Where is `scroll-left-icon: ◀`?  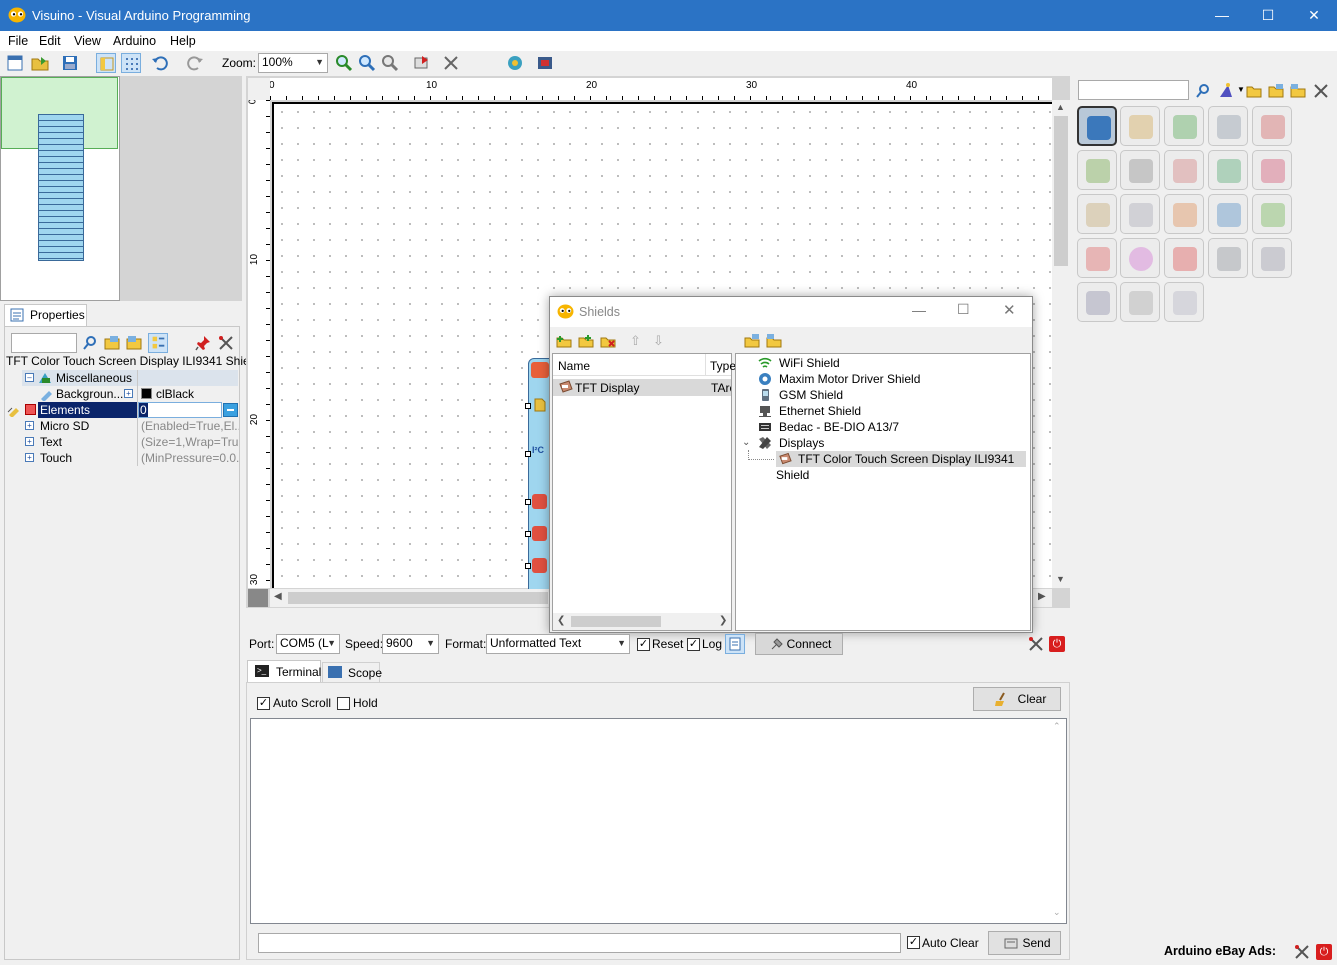
scroll-left-icon: ◀ is located at coordinates (278, 596).